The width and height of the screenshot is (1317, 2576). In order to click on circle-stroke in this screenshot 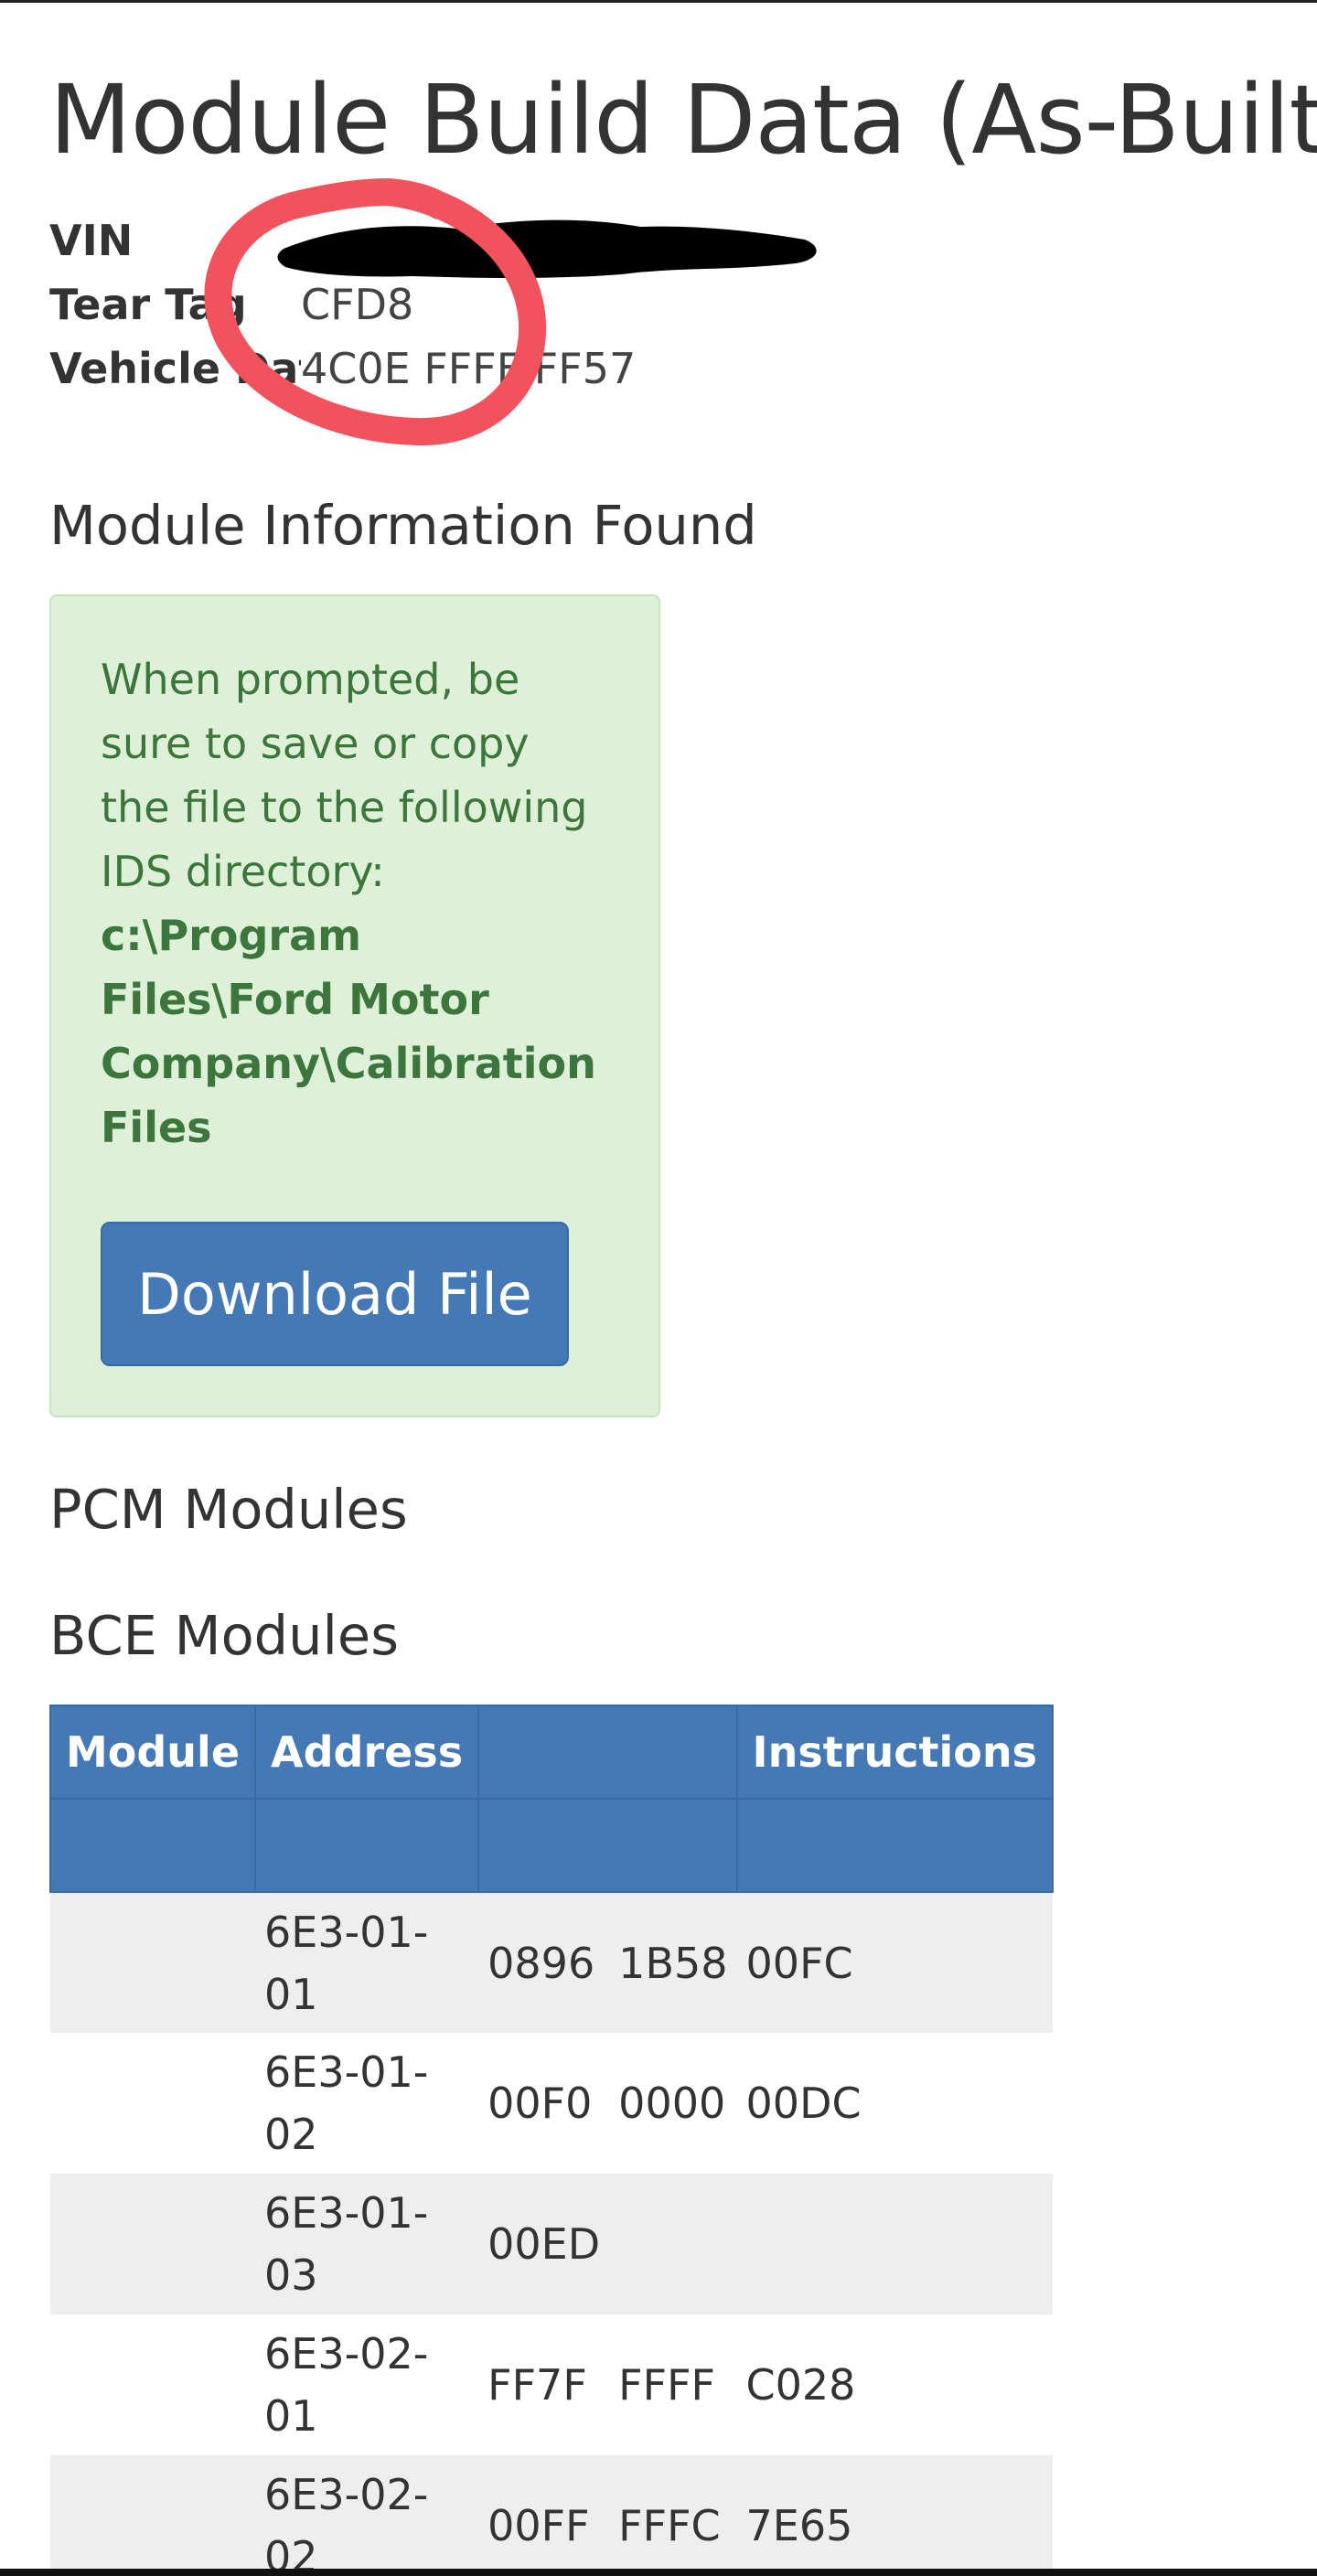, I will do `click(375, 311)`.